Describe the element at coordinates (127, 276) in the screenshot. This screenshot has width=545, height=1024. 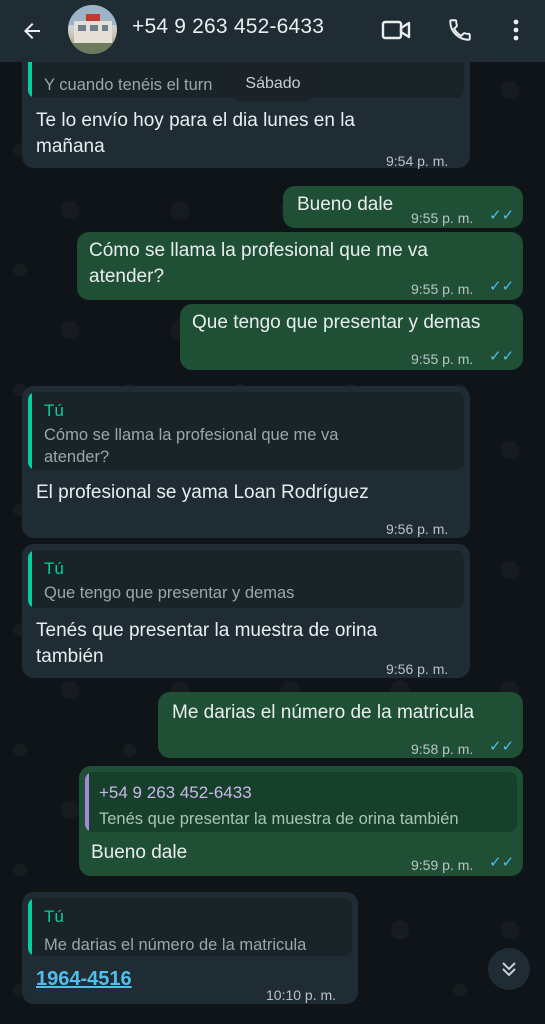
I see `message-line: atender?` at that location.